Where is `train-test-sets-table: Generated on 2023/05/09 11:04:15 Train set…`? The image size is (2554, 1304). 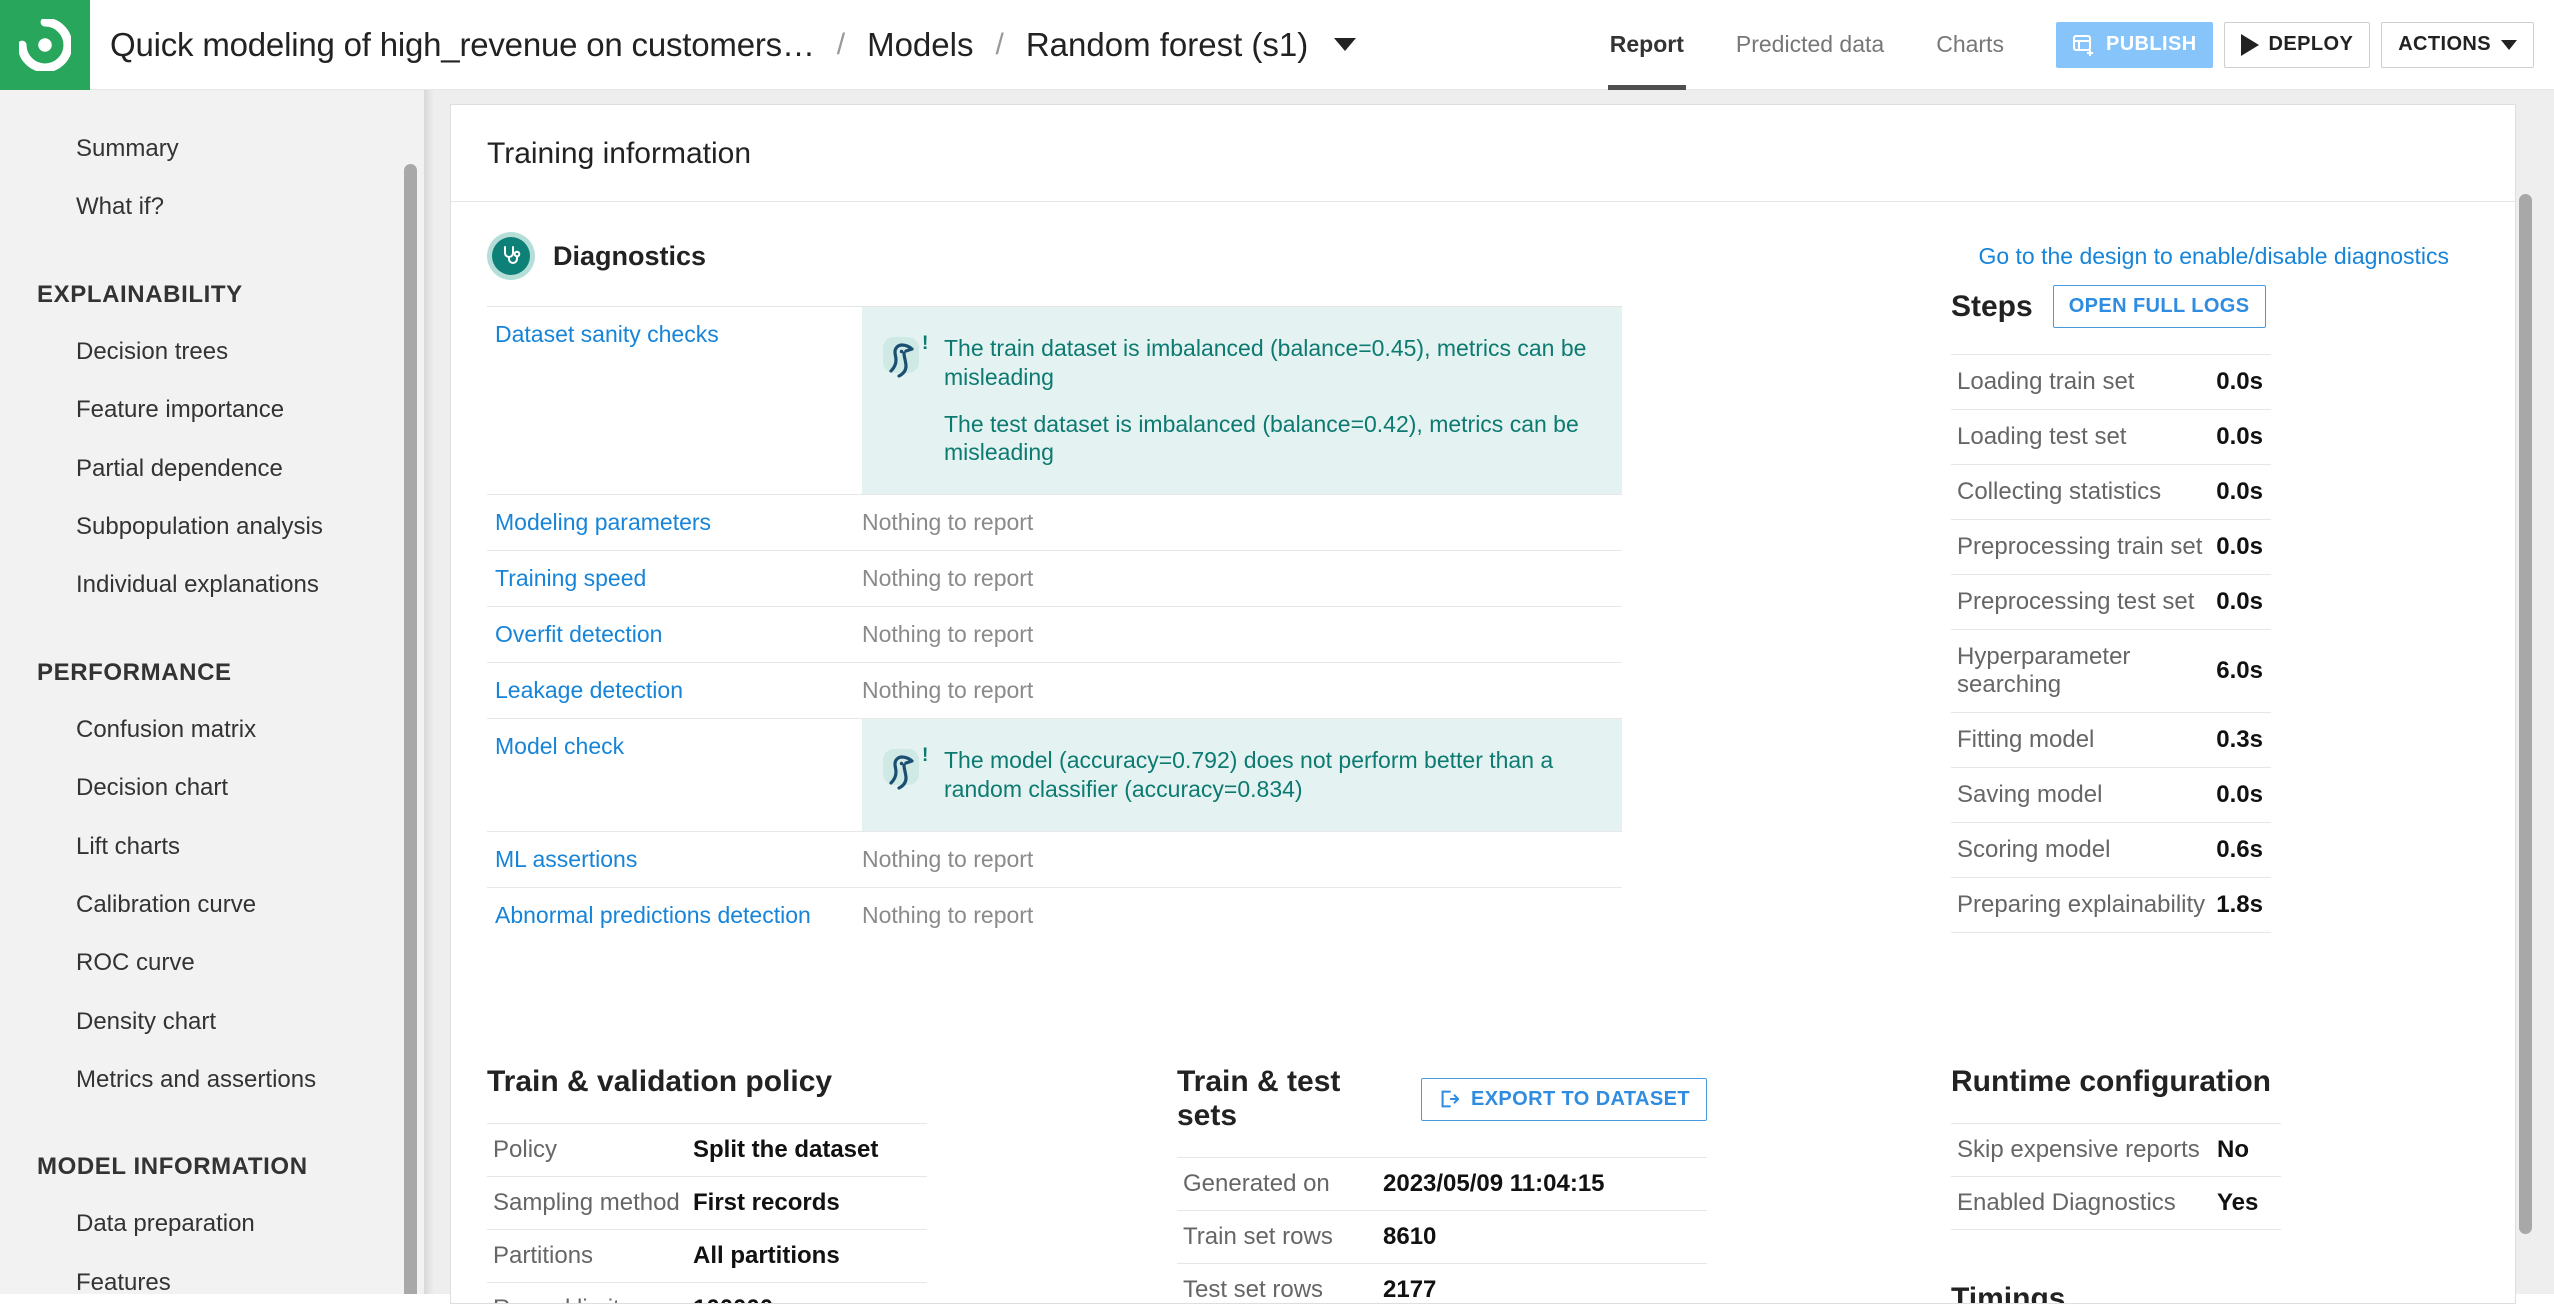
train-test-sets-table: Generated on 2023/05/09 11:04:15 Train set… is located at coordinates (1442, 1230).